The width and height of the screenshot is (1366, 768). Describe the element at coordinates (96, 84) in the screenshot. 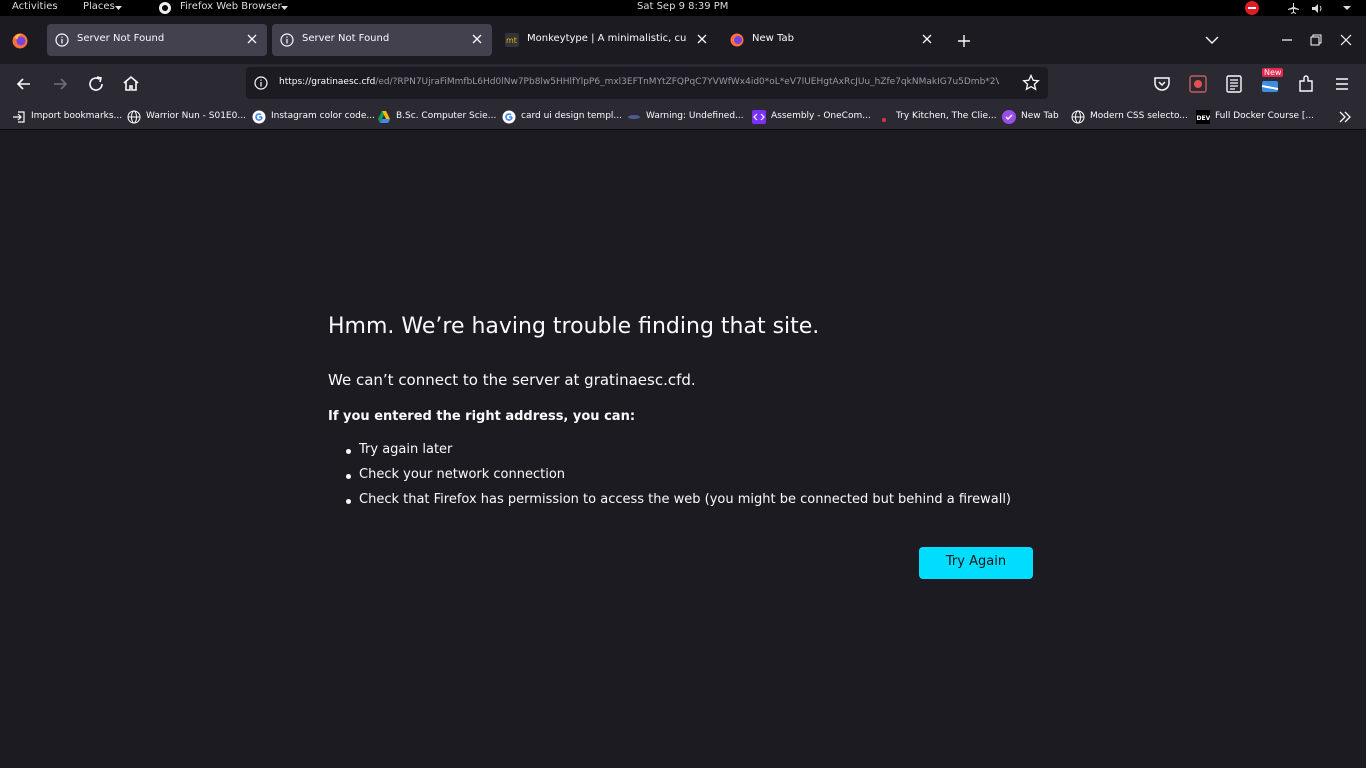

I see `reload-icon` at that location.